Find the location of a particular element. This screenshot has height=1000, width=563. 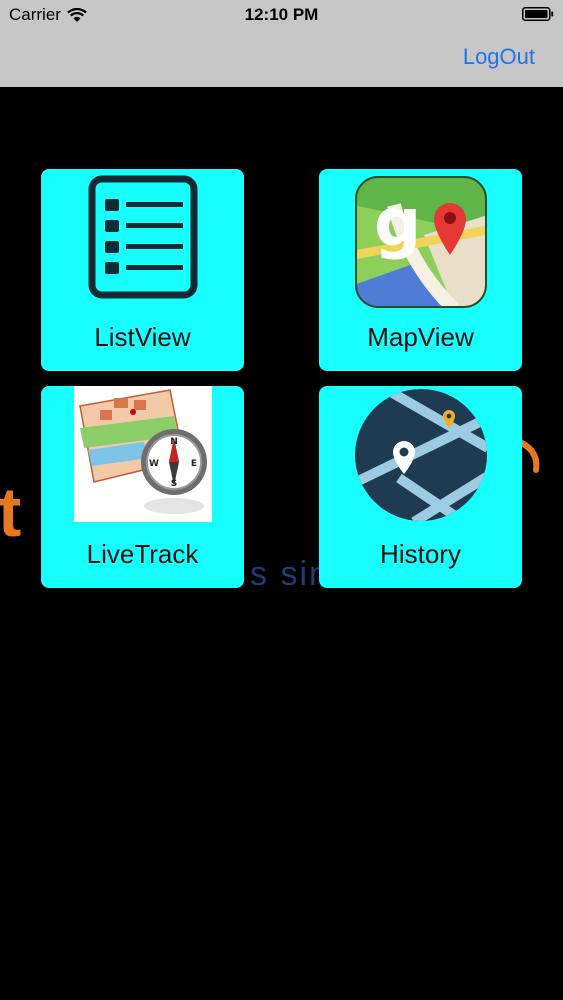

history-tile: History is located at coordinates (420, 487).